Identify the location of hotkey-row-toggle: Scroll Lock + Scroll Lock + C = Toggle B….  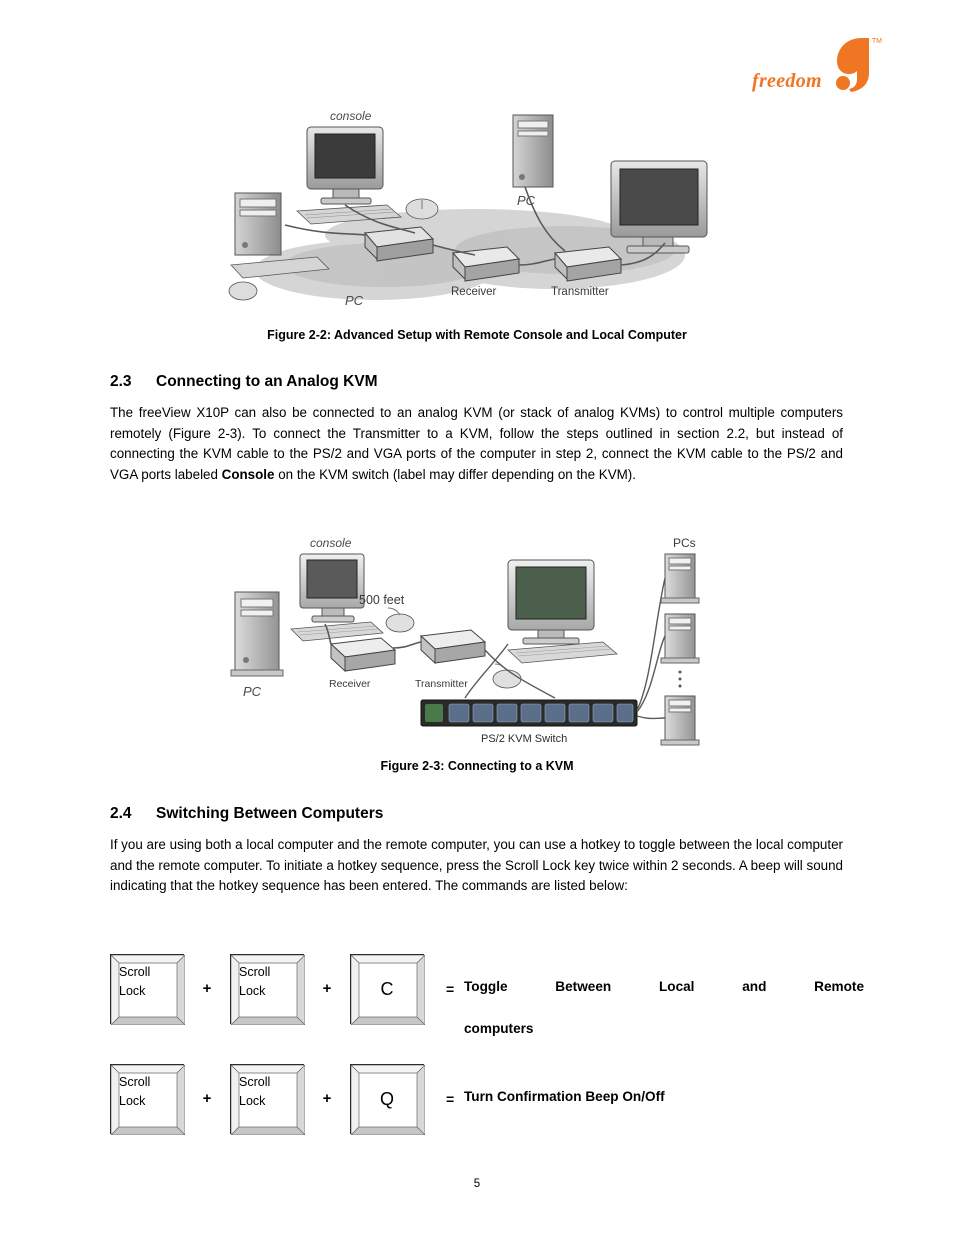
(487, 996).